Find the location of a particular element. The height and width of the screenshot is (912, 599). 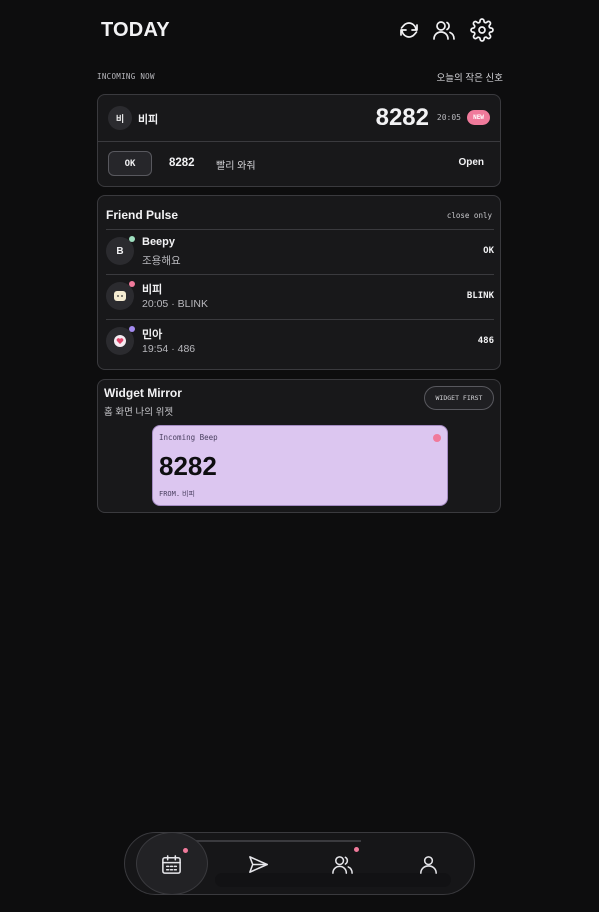

friend-pulse-title: Friend Pulse is located at coordinates (142, 215).